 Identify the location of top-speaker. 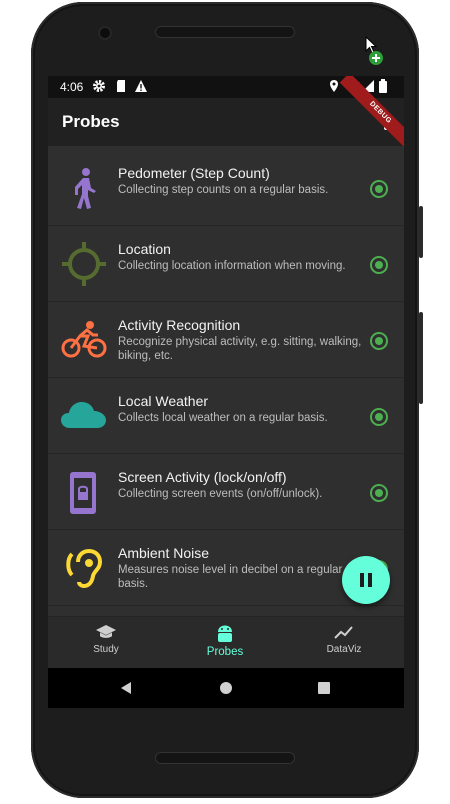
(225, 32).